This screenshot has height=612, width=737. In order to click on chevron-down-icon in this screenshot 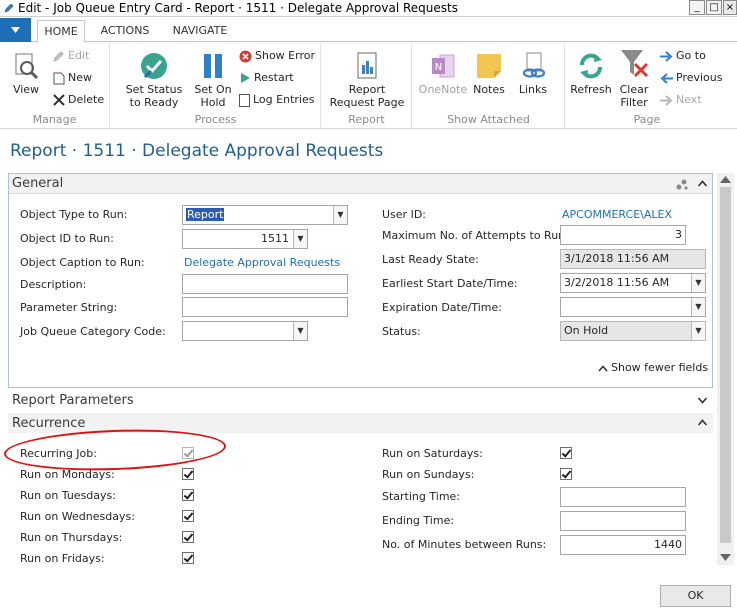, I will do `click(702, 400)`.